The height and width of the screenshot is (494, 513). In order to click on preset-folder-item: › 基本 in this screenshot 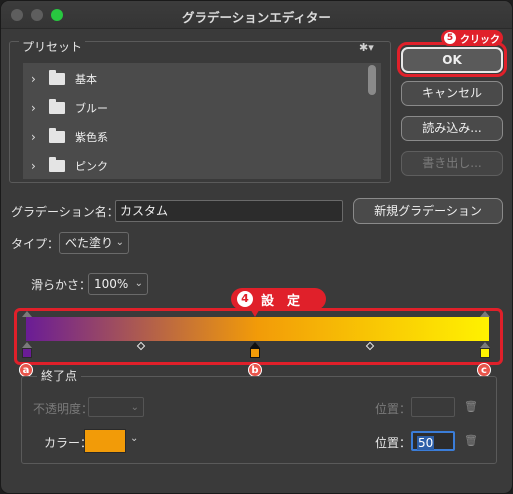, I will do `click(193, 78)`.